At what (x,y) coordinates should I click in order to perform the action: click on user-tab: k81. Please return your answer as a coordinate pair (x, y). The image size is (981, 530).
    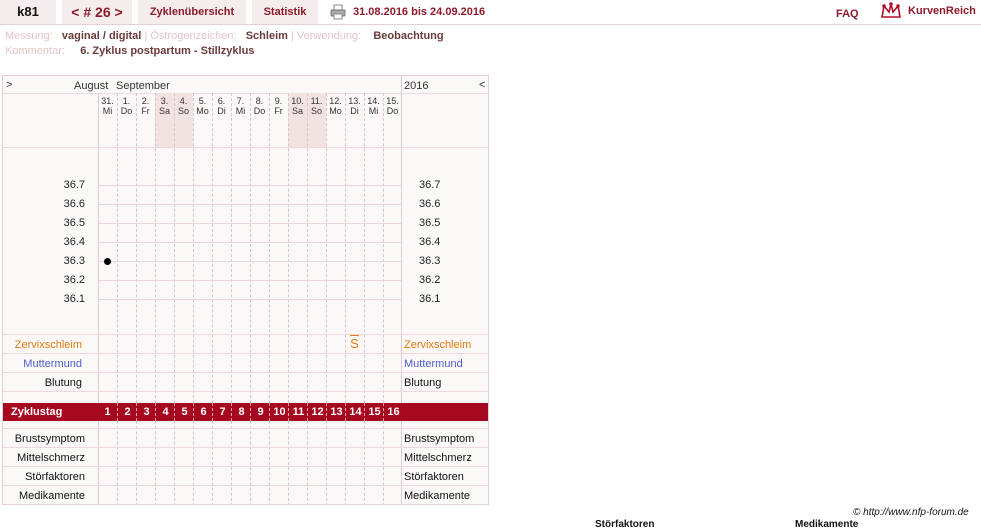
    Looking at the image, I should click on (28, 12).